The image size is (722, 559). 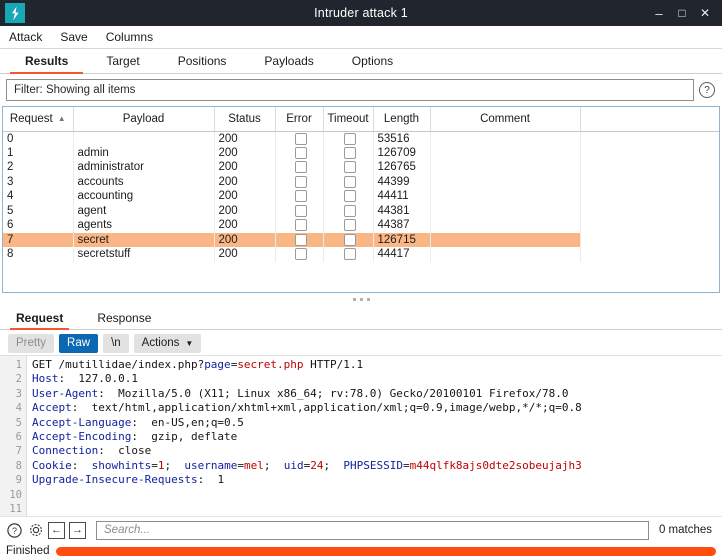 I want to click on column-header-payload: Payload, so click(x=144, y=119).